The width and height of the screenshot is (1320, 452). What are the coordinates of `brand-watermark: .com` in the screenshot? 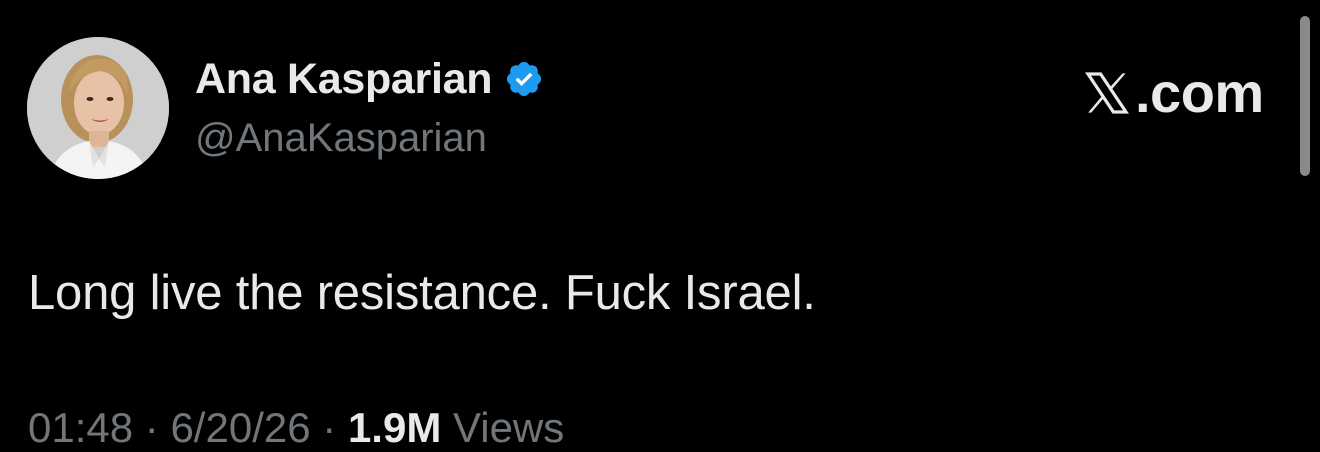 It's located at (1173, 92).